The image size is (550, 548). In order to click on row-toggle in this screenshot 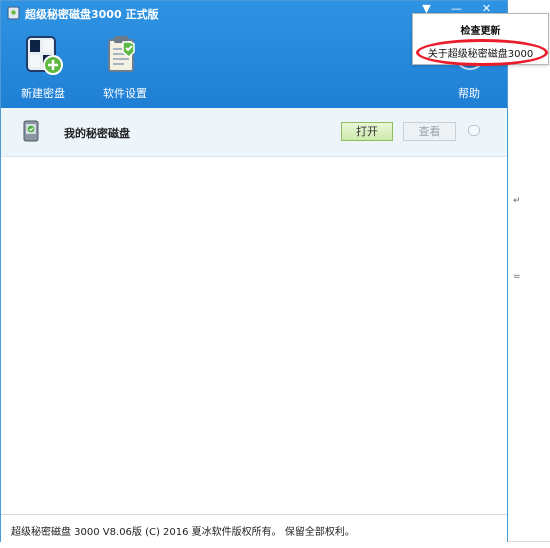, I will do `click(474, 130)`.